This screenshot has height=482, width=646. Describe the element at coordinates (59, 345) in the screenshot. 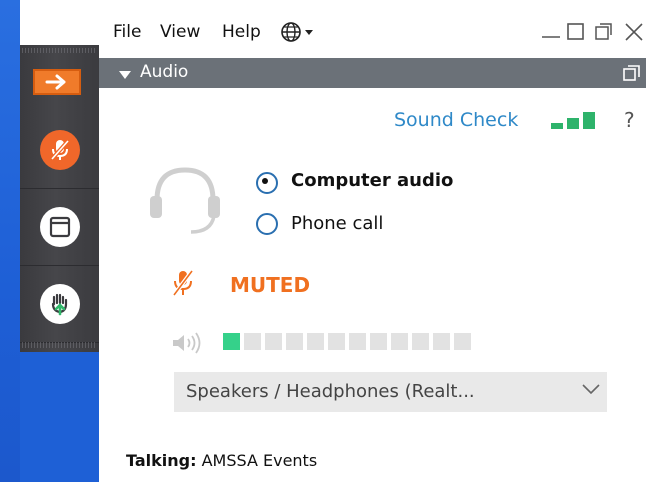

I see `rail-grip-bottom` at that location.